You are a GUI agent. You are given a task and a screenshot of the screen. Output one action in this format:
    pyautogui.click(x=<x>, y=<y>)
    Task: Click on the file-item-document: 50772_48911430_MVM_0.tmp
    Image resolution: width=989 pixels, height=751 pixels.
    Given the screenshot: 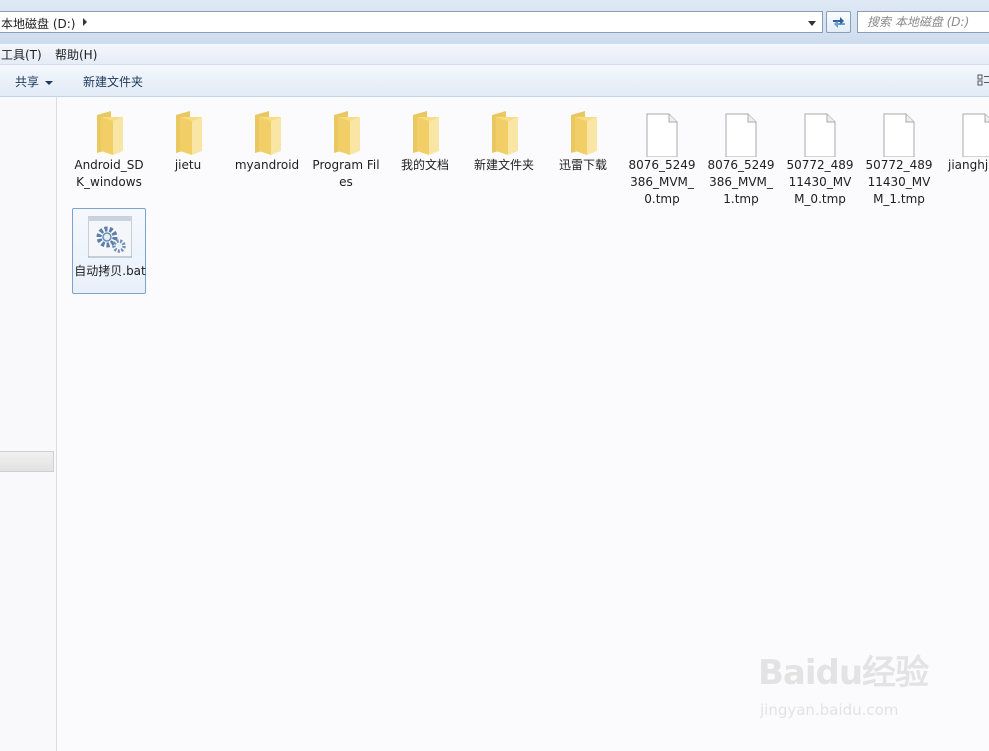 What is the action you would take?
    pyautogui.click(x=820, y=154)
    